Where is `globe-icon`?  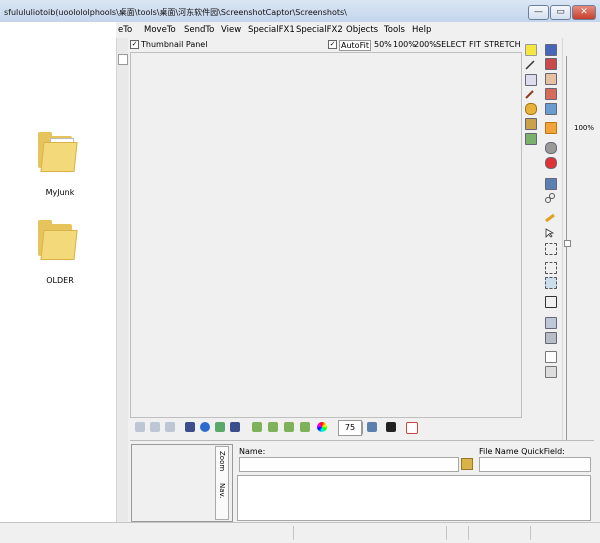 globe-icon is located at coordinates (205, 427).